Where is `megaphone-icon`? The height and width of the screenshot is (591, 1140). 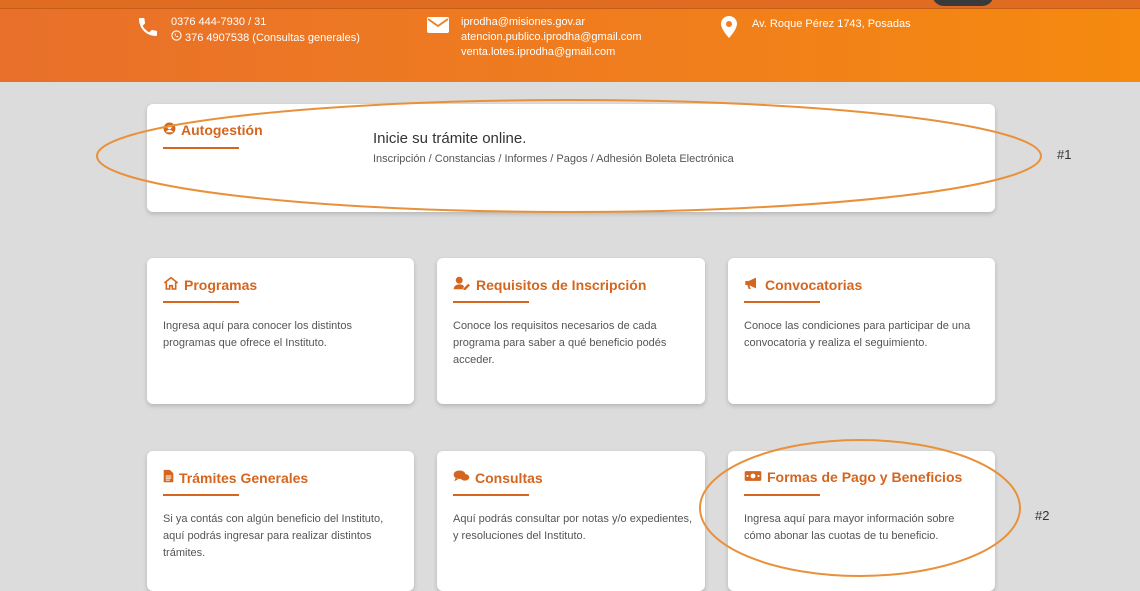
megaphone-icon is located at coordinates (752, 284).